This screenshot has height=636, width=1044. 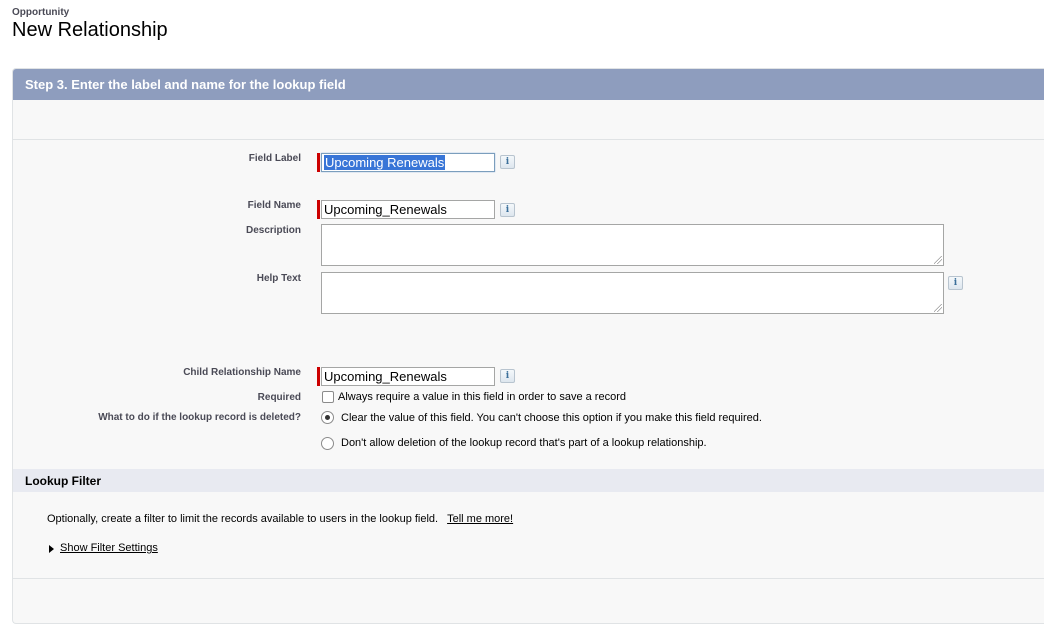 I want to click on page-title: New Relationship, so click(x=90, y=30).